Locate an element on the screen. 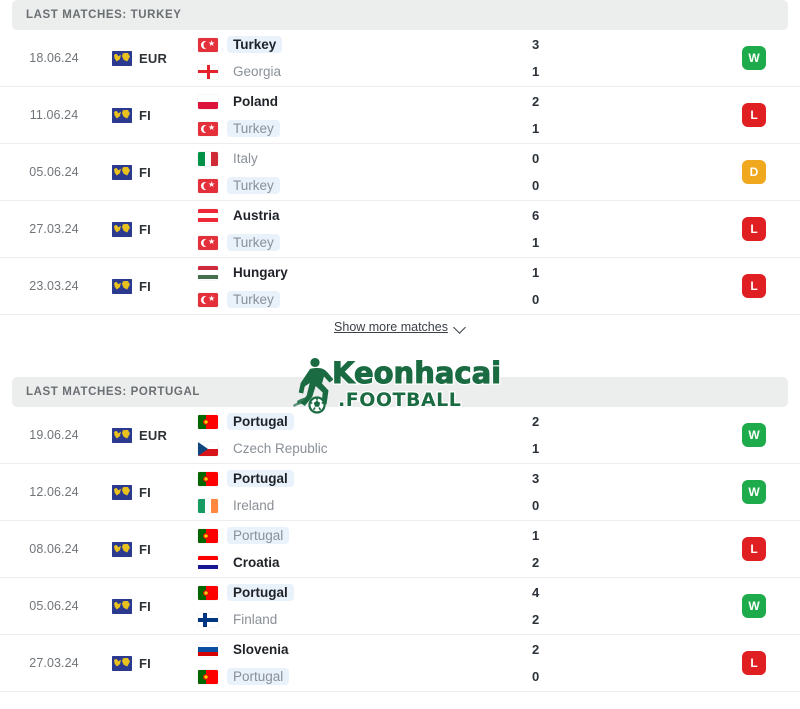 This screenshot has width=800, height=709. away-score: 2 is located at coordinates (536, 619).